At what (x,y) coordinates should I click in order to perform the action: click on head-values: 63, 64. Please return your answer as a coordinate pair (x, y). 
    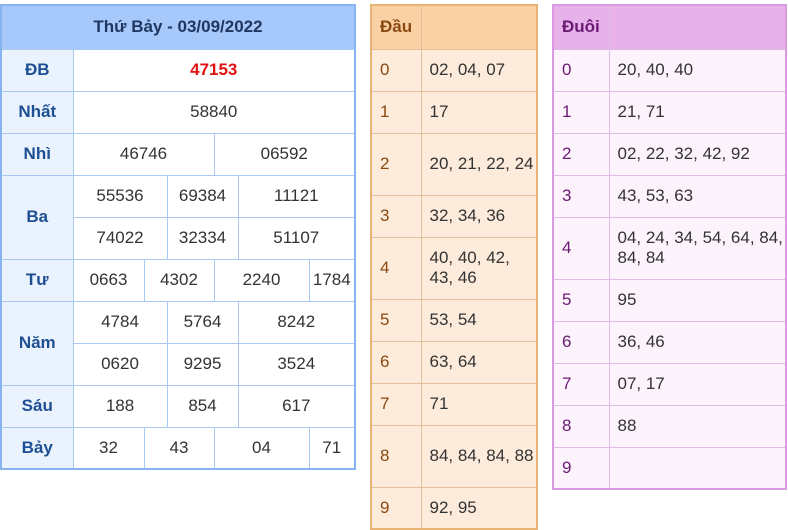
    Looking at the image, I should click on (479, 362).